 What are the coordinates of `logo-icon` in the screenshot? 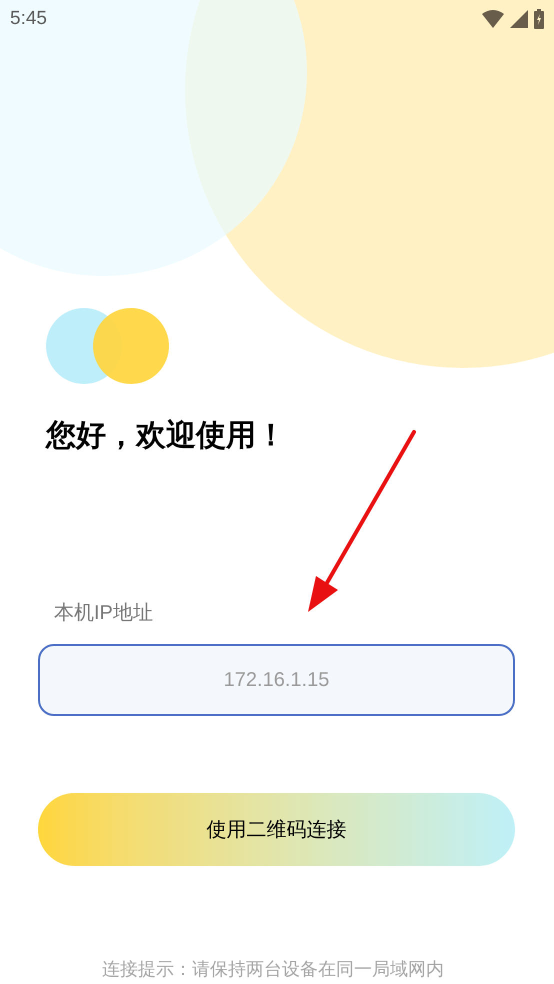 It's located at (108, 346).